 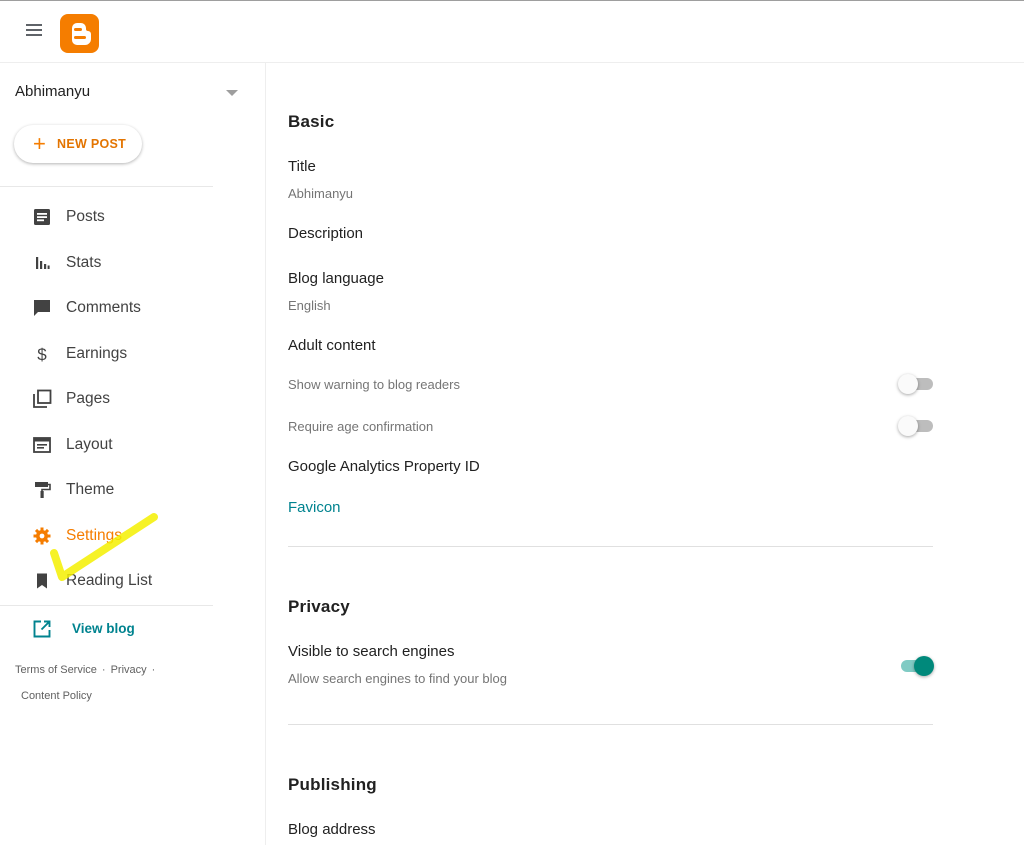 What do you see at coordinates (56, 670) in the screenshot?
I see `terms-link: Terms of Service` at bounding box center [56, 670].